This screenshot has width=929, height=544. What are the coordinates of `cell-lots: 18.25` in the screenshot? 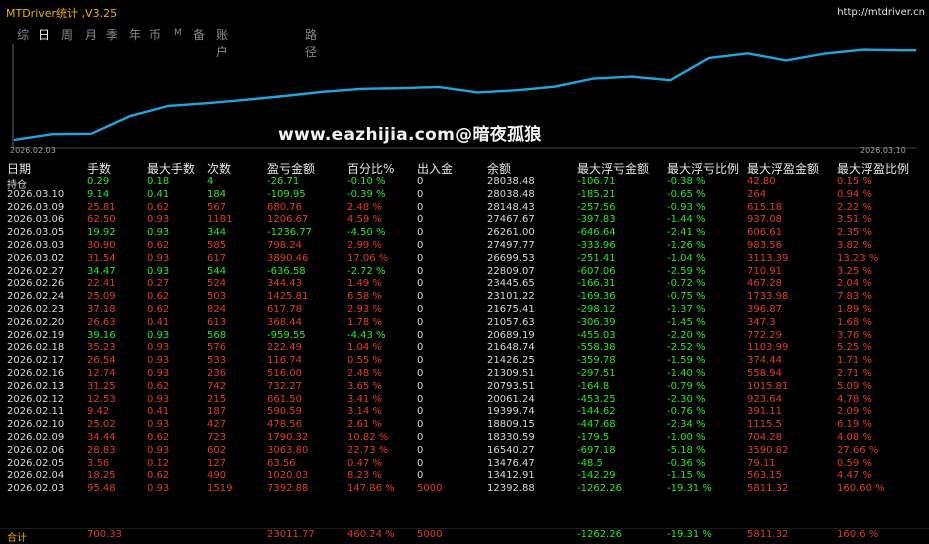 It's located at (101, 476).